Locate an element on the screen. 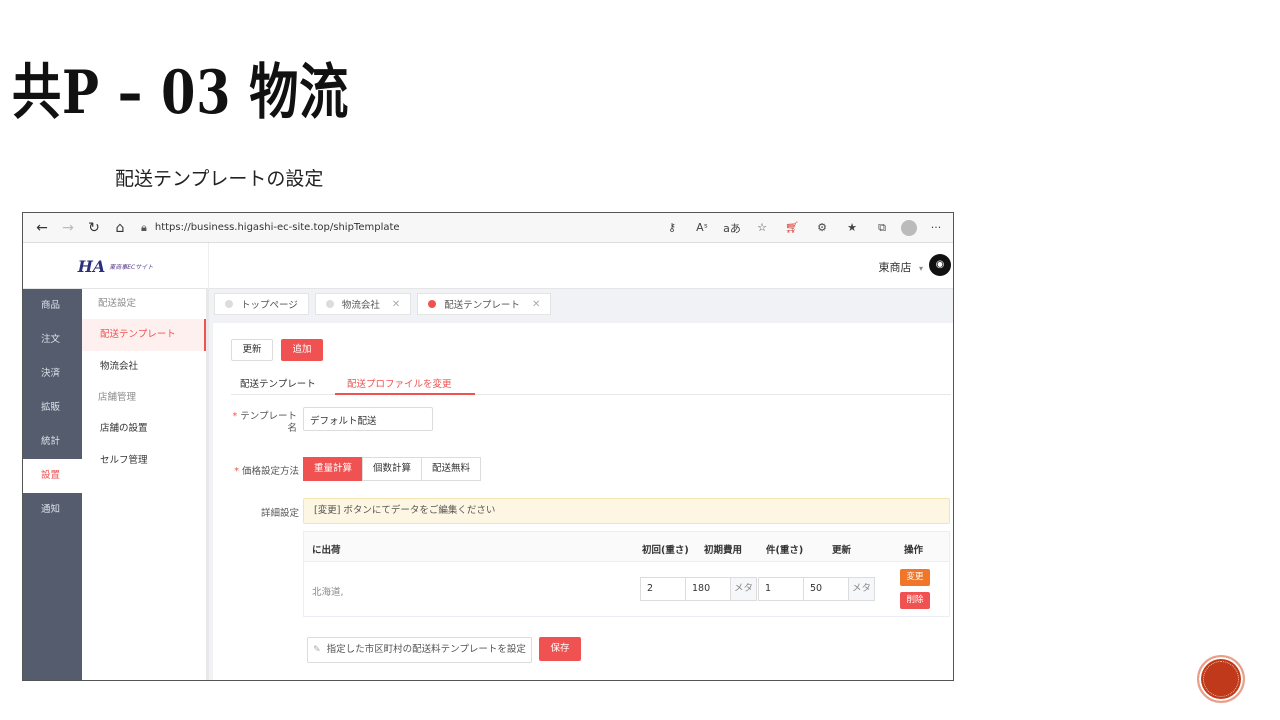 Image resolution: width=1280 pixels, height=720 pixels. set-region-template-button: ✎ 指定した市区町村の配送料テンプレートを設定 is located at coordinates (419, 650).